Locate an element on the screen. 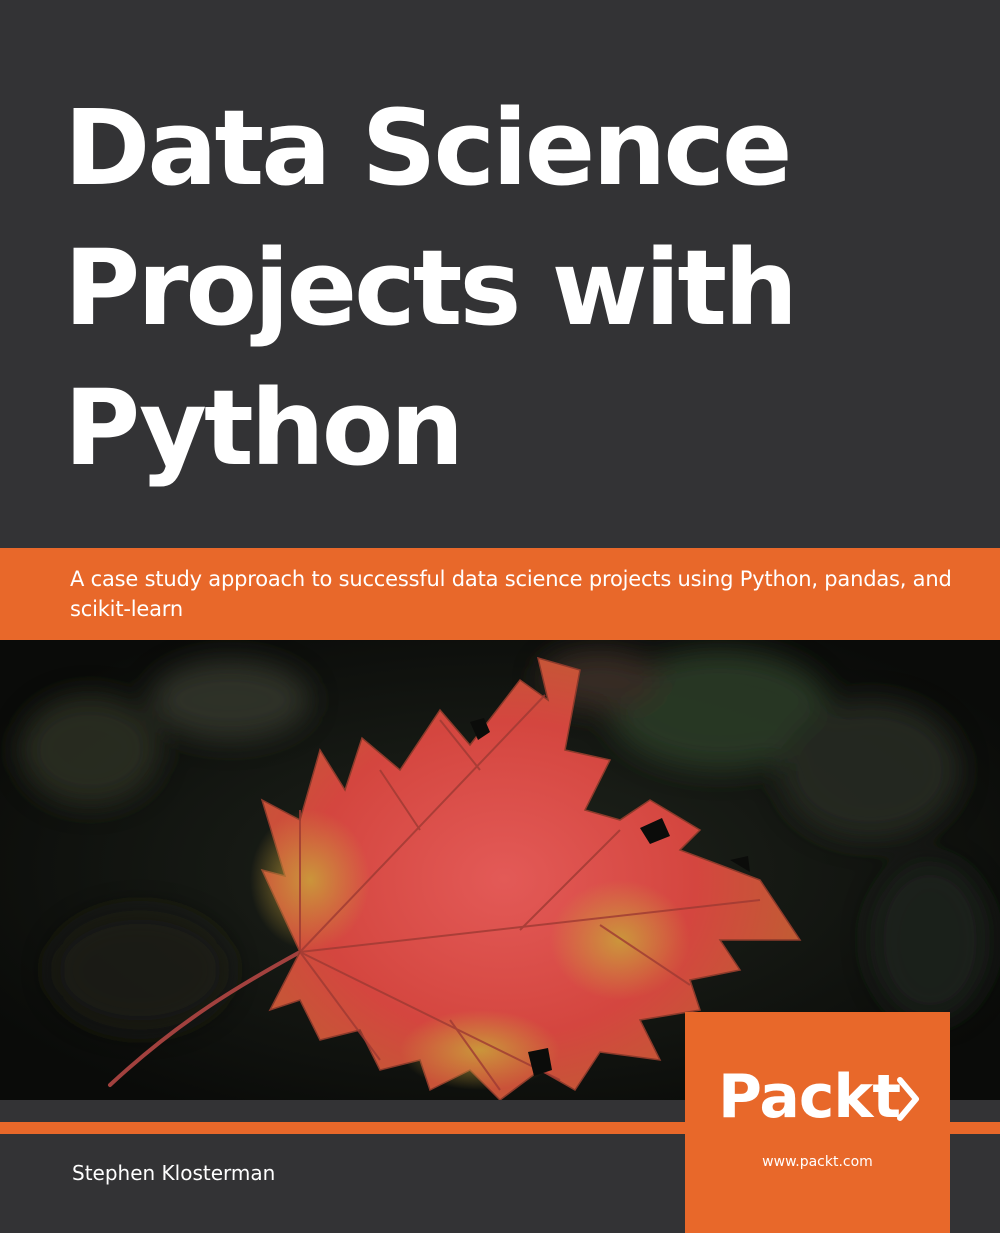  author-name: Stephen Klosterman is located at coordinates (174, 1173).